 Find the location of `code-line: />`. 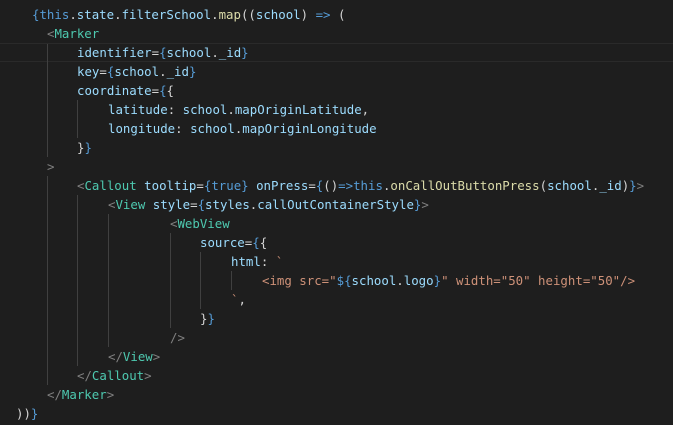

code-line: /> is located at coordinates (336, 337).